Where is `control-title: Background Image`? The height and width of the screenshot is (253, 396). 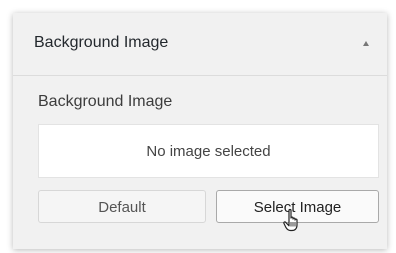
control-title: Background Image is located at coordinates (105, 101).